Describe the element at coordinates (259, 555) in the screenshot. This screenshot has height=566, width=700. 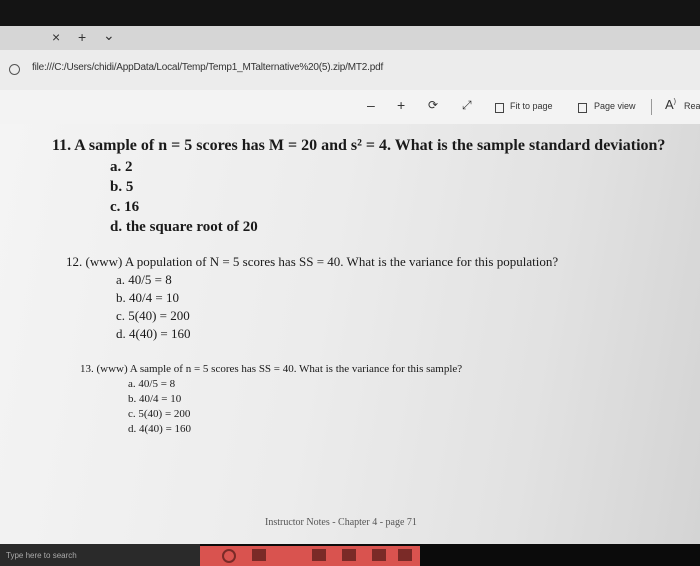
I see `task-view-icon` at that location.